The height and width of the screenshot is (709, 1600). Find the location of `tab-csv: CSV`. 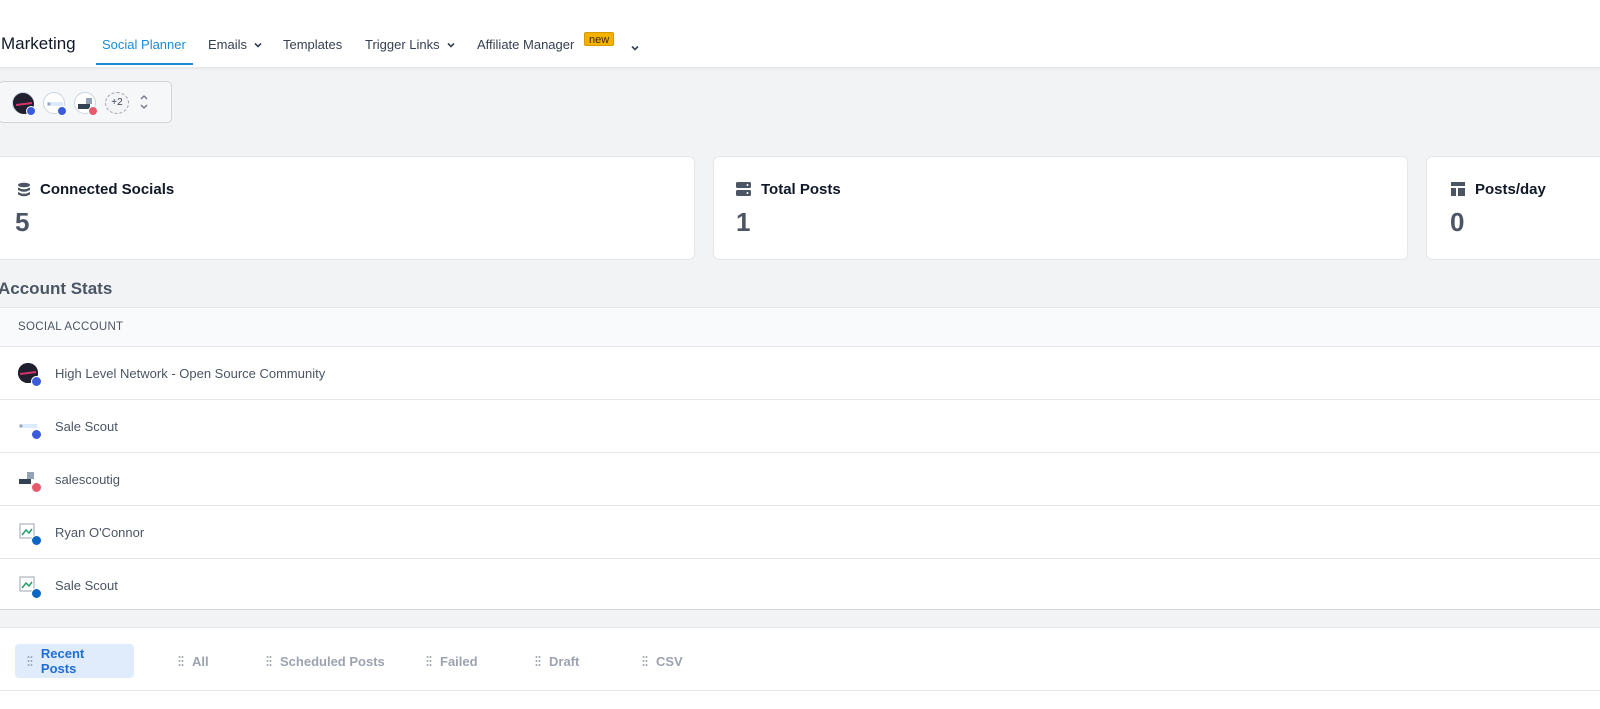

tab-csv: CSV is located at coordinates (662, 661).